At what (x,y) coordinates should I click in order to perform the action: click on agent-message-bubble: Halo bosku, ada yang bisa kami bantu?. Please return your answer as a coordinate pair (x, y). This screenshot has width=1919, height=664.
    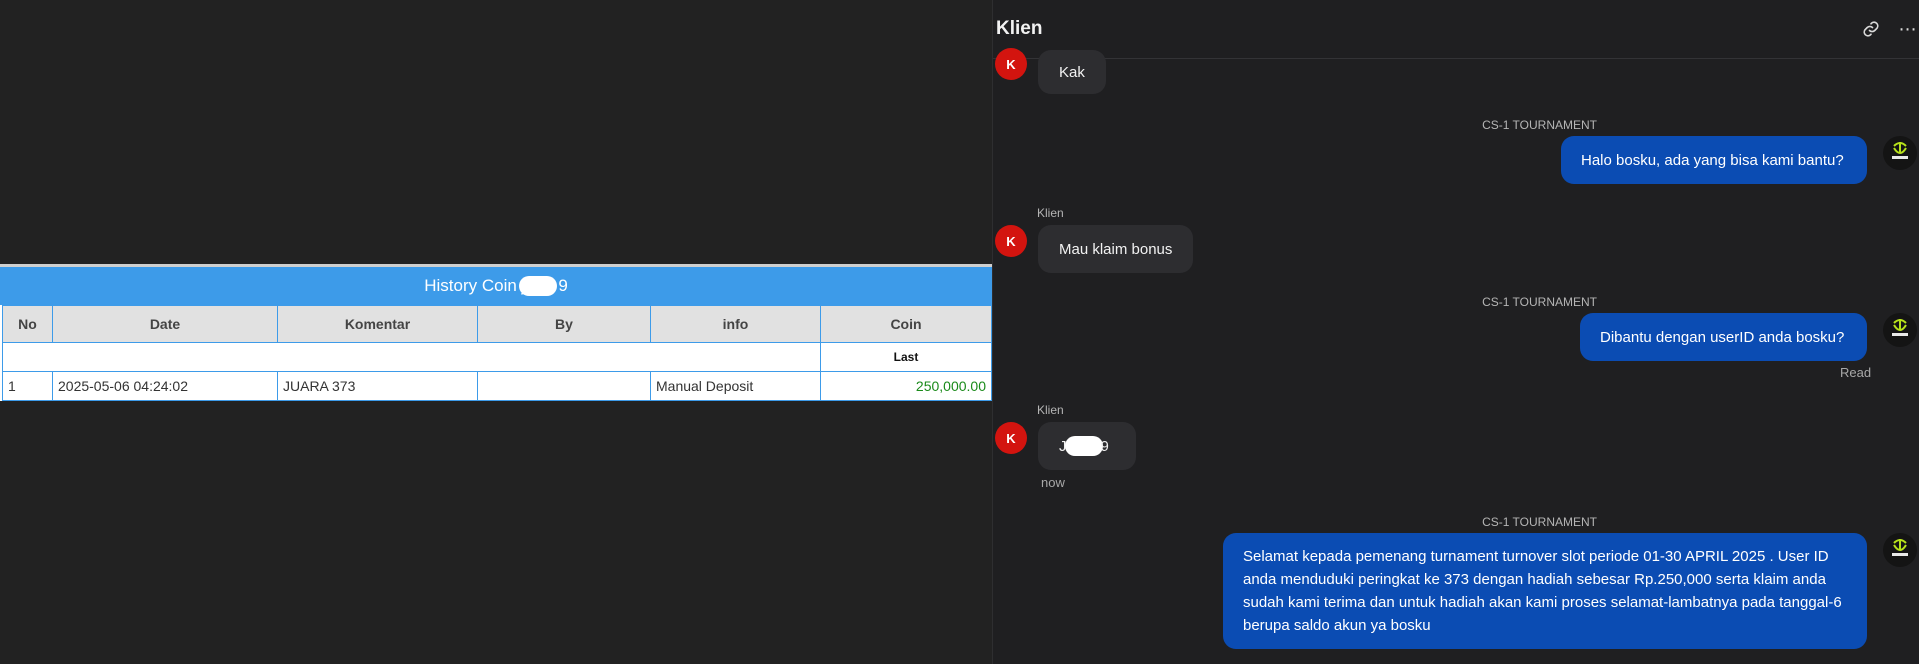
    Looking at the image, I should click on (1714, 160).